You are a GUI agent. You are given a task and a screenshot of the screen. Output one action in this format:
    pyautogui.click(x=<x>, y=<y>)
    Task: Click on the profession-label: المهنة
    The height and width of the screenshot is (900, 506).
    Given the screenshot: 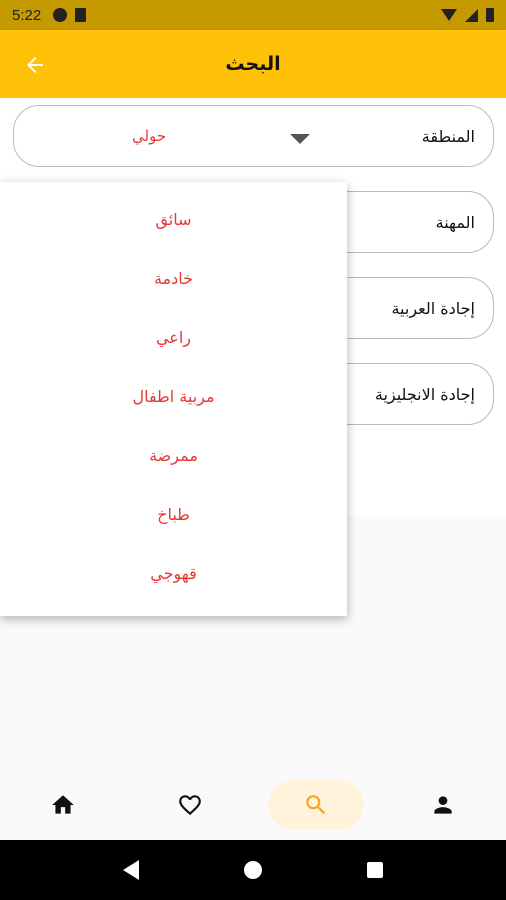 What is the action you would take?
    pyautogui.click(x=455, y=222)
    